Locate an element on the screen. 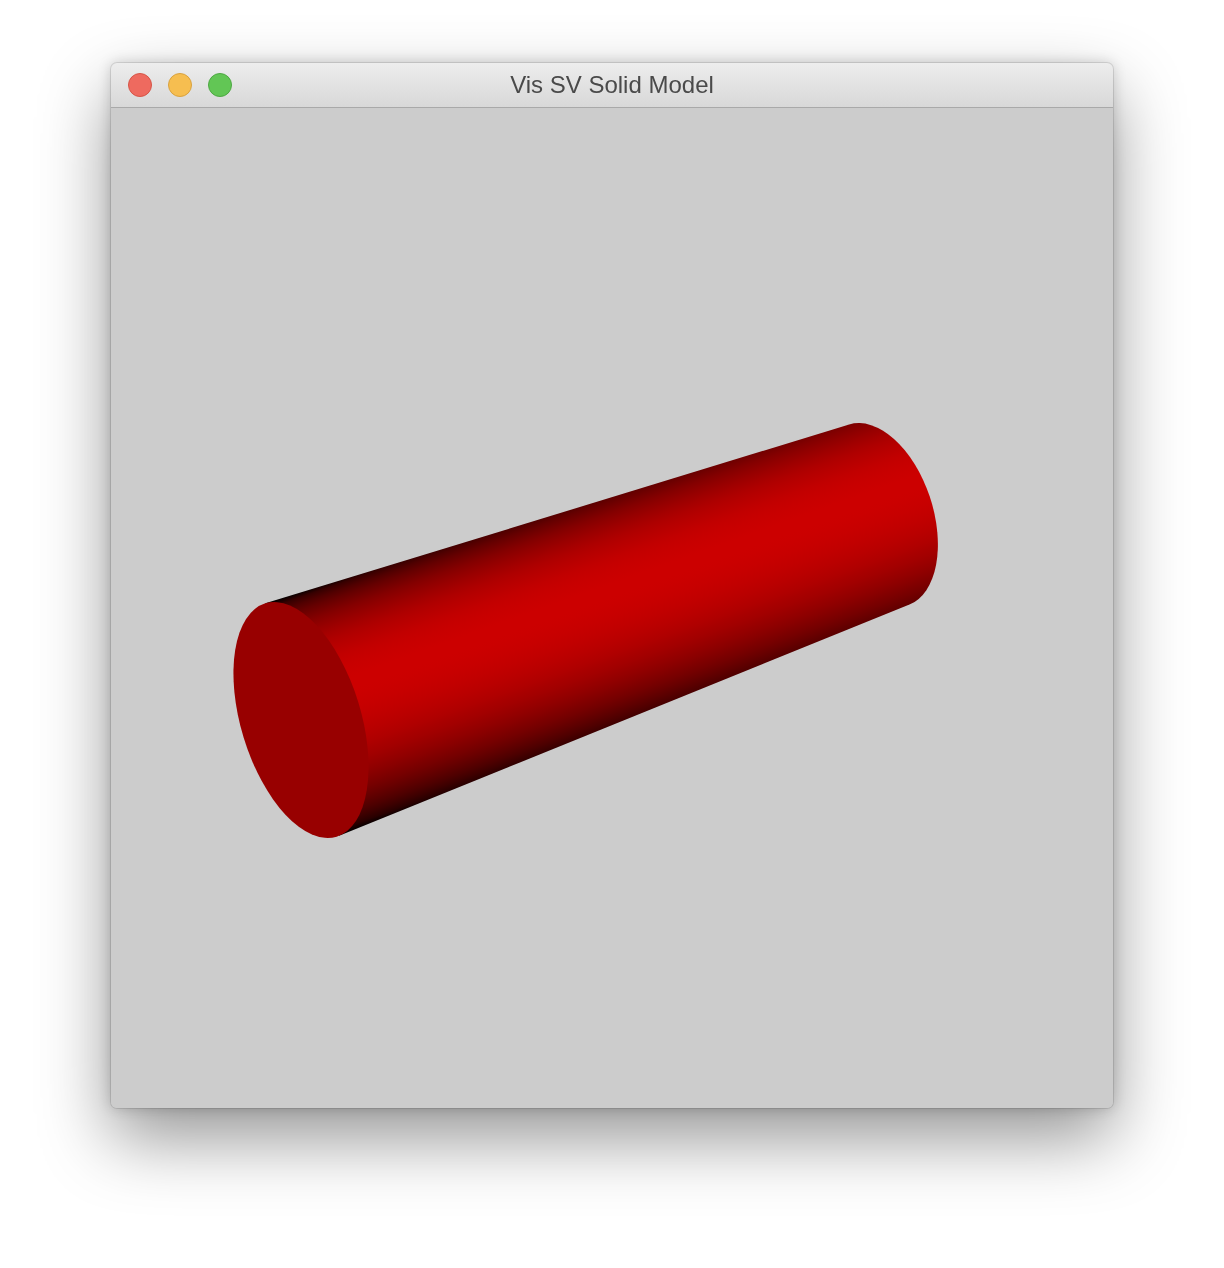 This screenshot has height=1268, width=1224. close-button is located at coordinates (140, 85).